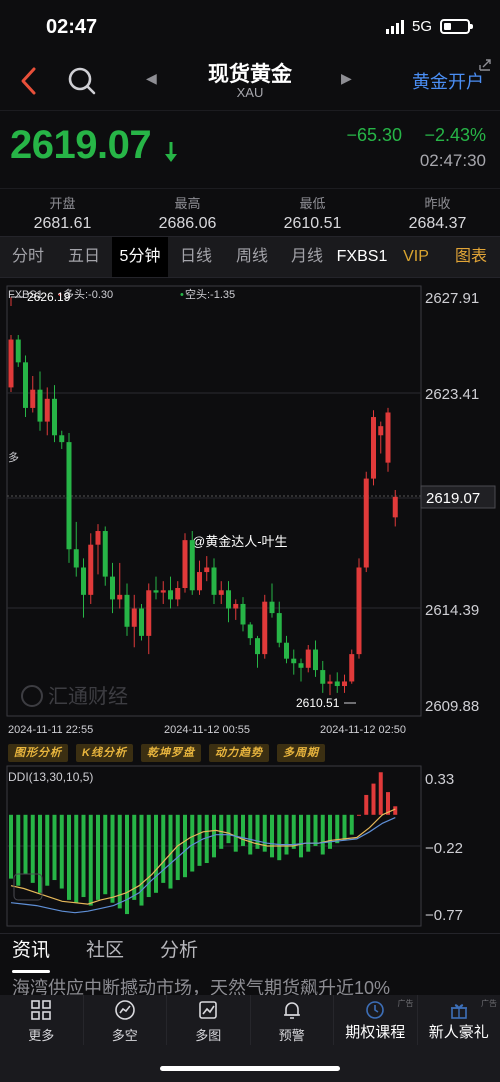 This screenshot has width=500, height=1082. Describe the element at coordinates (196, 257) in the screenshot. I see `tab-daily: 日线` at that location.